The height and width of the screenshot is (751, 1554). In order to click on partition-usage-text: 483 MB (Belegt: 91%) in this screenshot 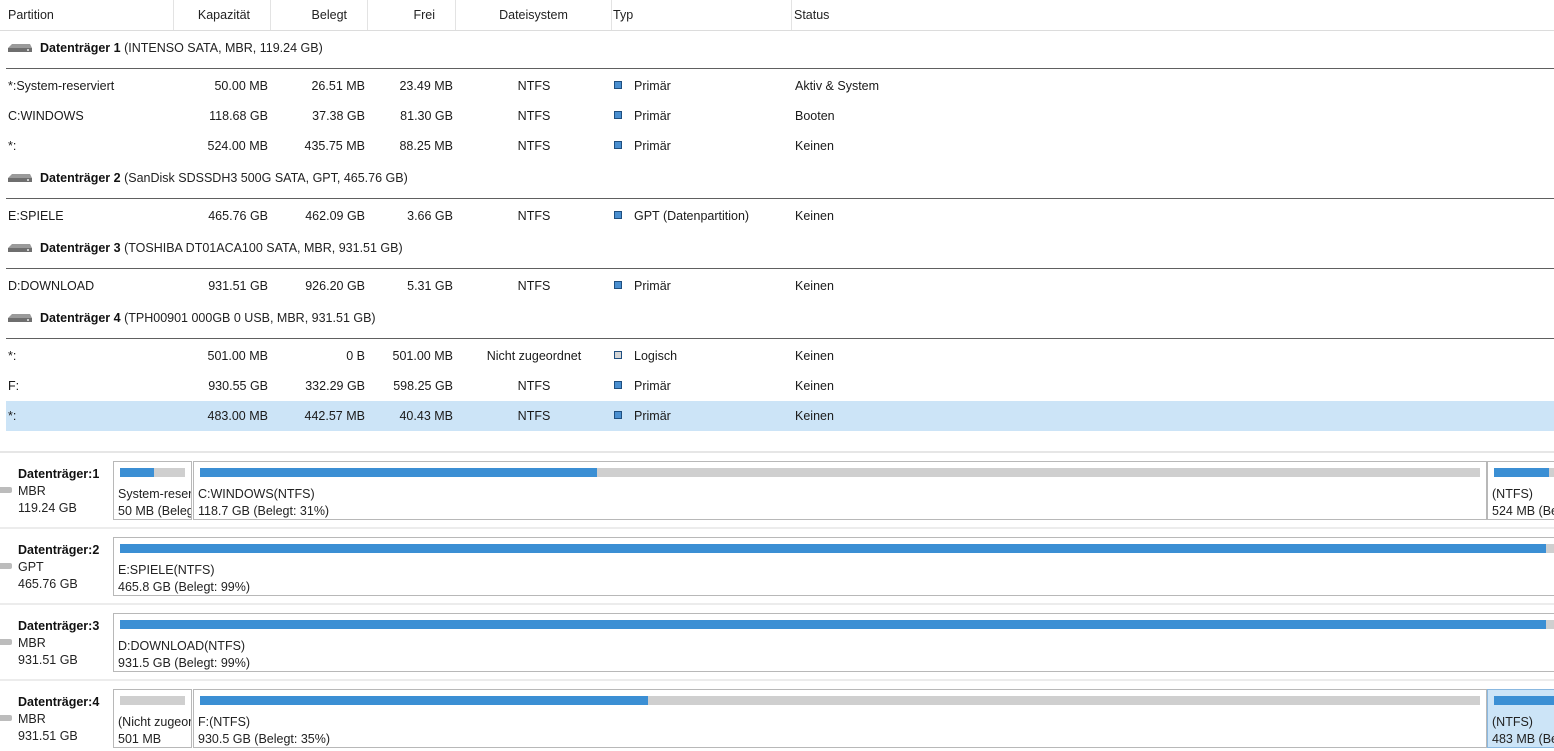, I will do `click(1523, 739)`.